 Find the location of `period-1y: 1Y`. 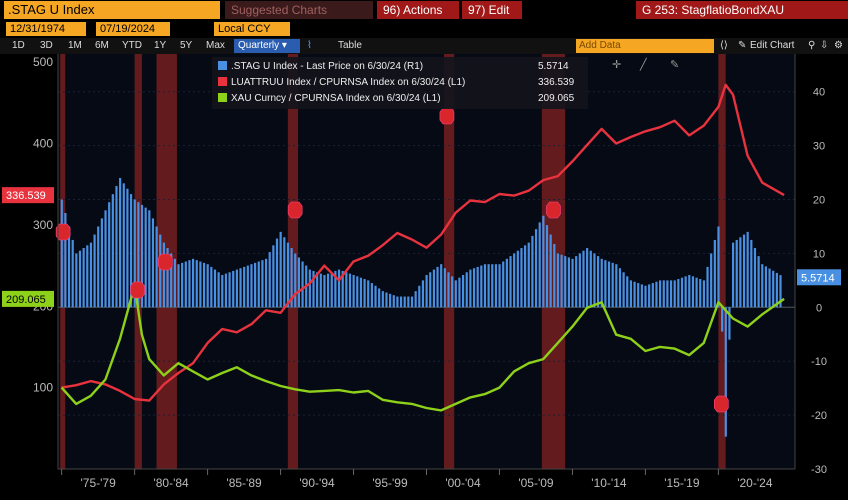

period-1y: 1Y is located at coordinates (160, 46).